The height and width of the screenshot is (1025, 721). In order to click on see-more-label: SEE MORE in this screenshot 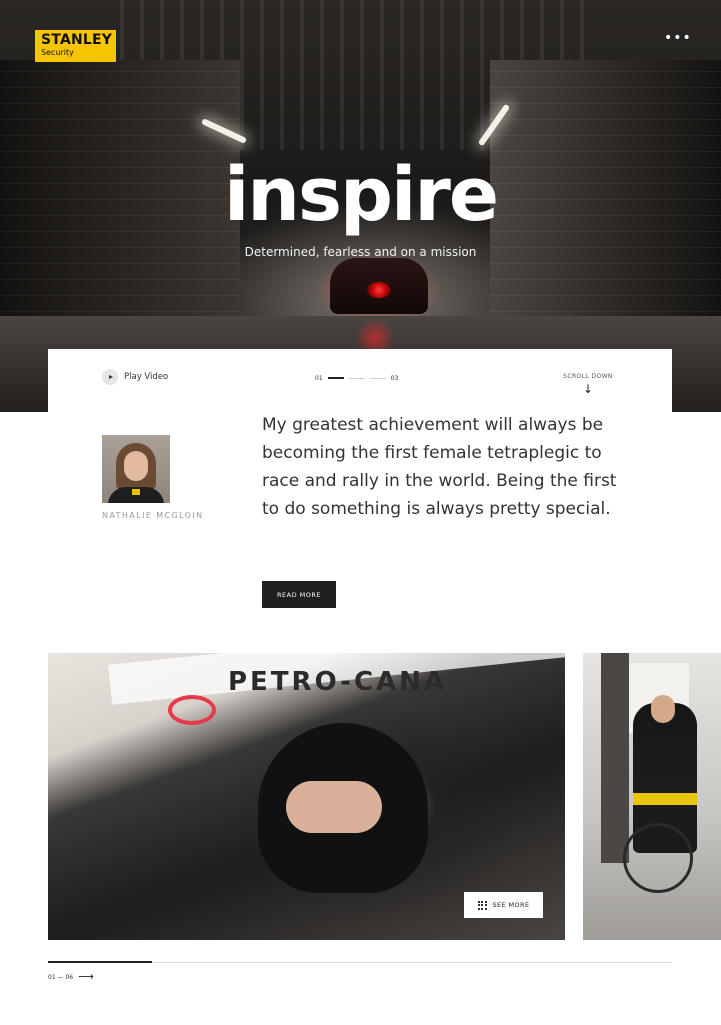, I will do `click(511, 905)`.